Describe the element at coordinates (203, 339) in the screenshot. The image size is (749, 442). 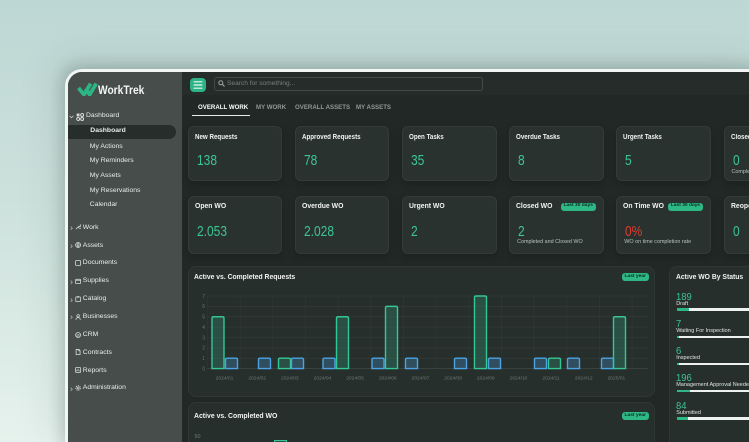
I see `svg-text: 3` at that location.